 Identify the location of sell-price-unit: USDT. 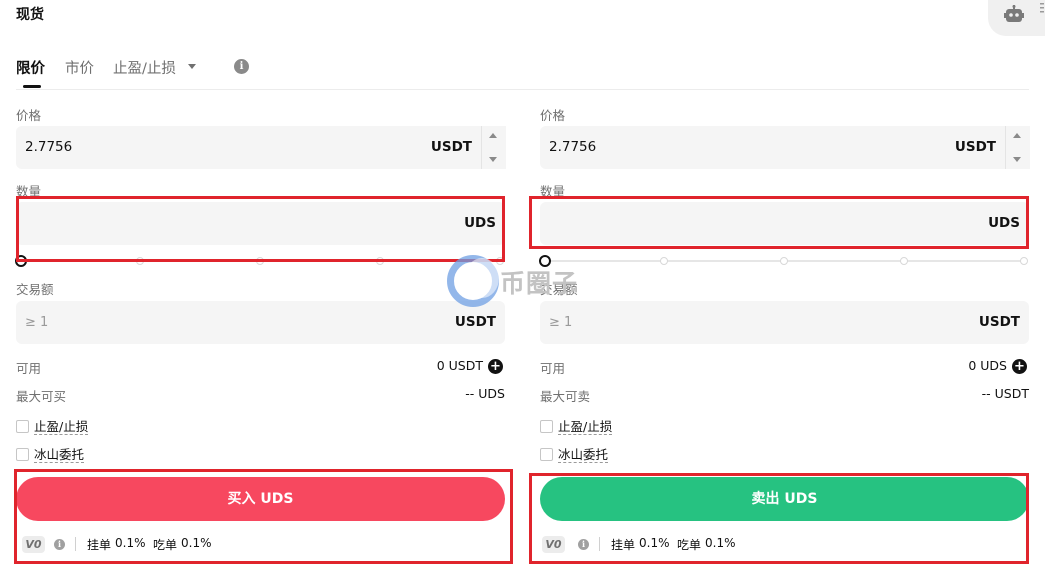
(975, 147).